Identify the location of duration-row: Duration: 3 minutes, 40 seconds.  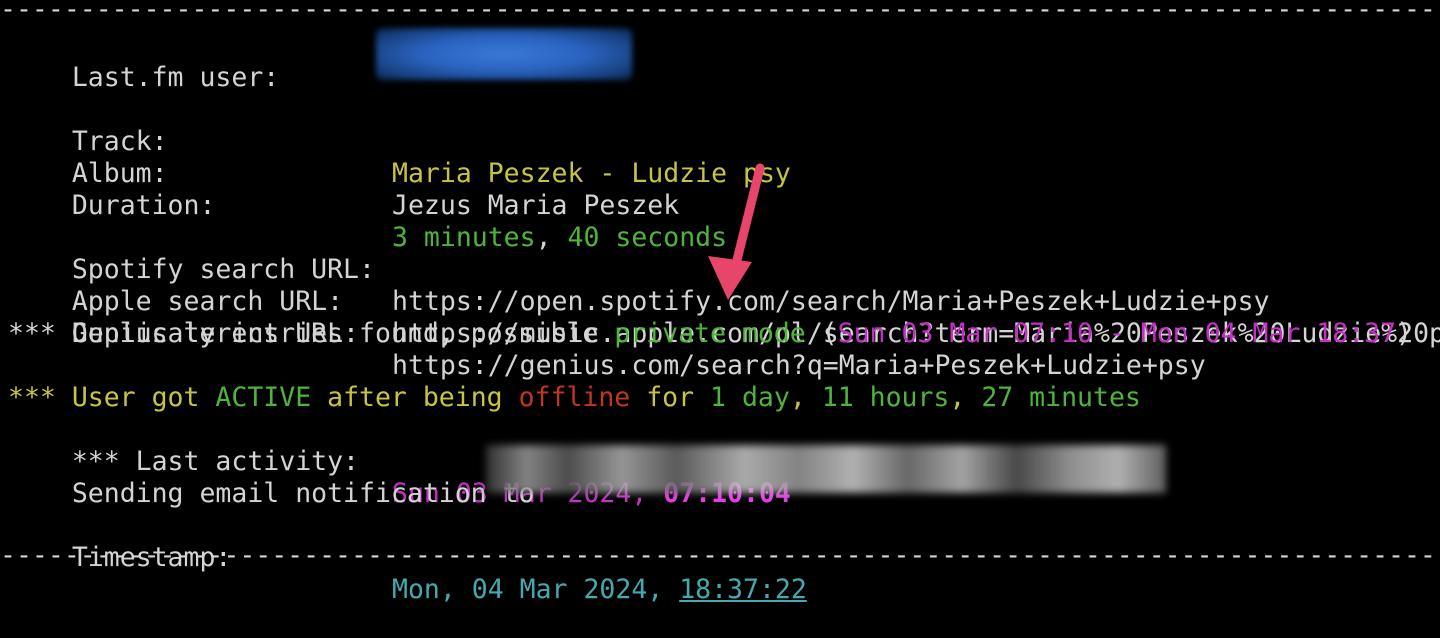
(367, 205).